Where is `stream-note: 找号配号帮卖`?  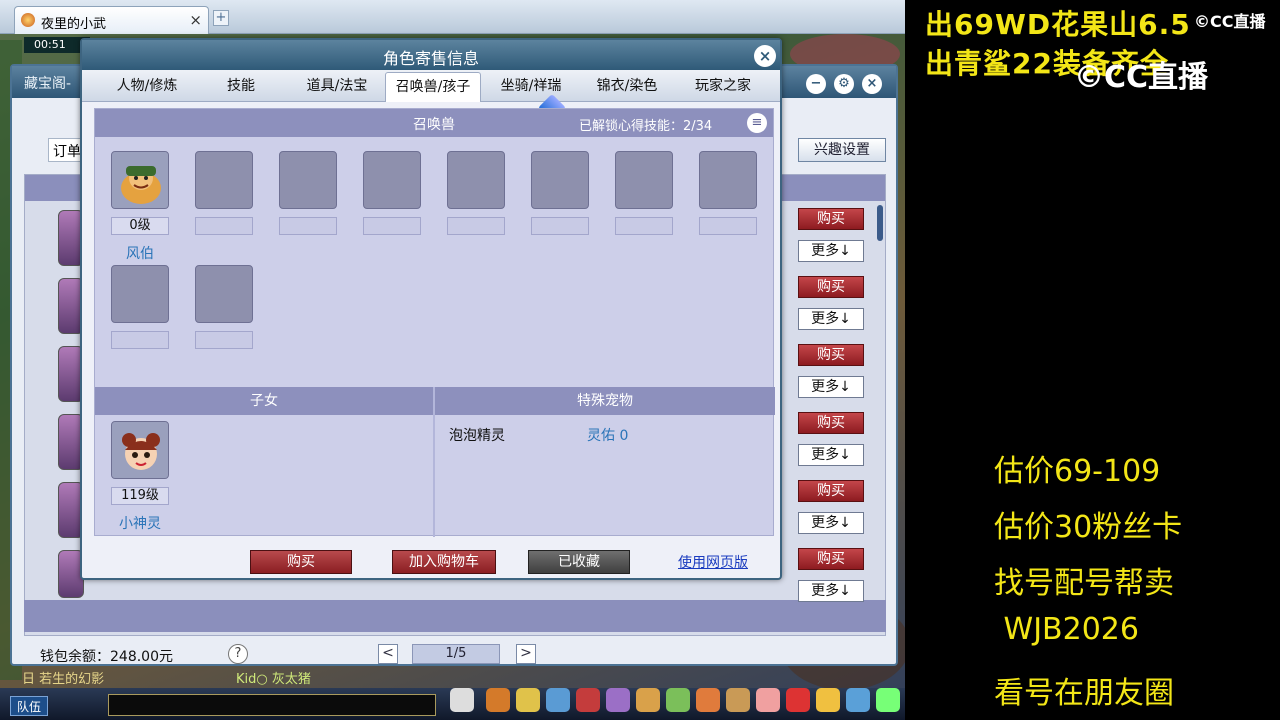
stream-note: 找号配号帮卖 is located at coordinates (1084, 583).